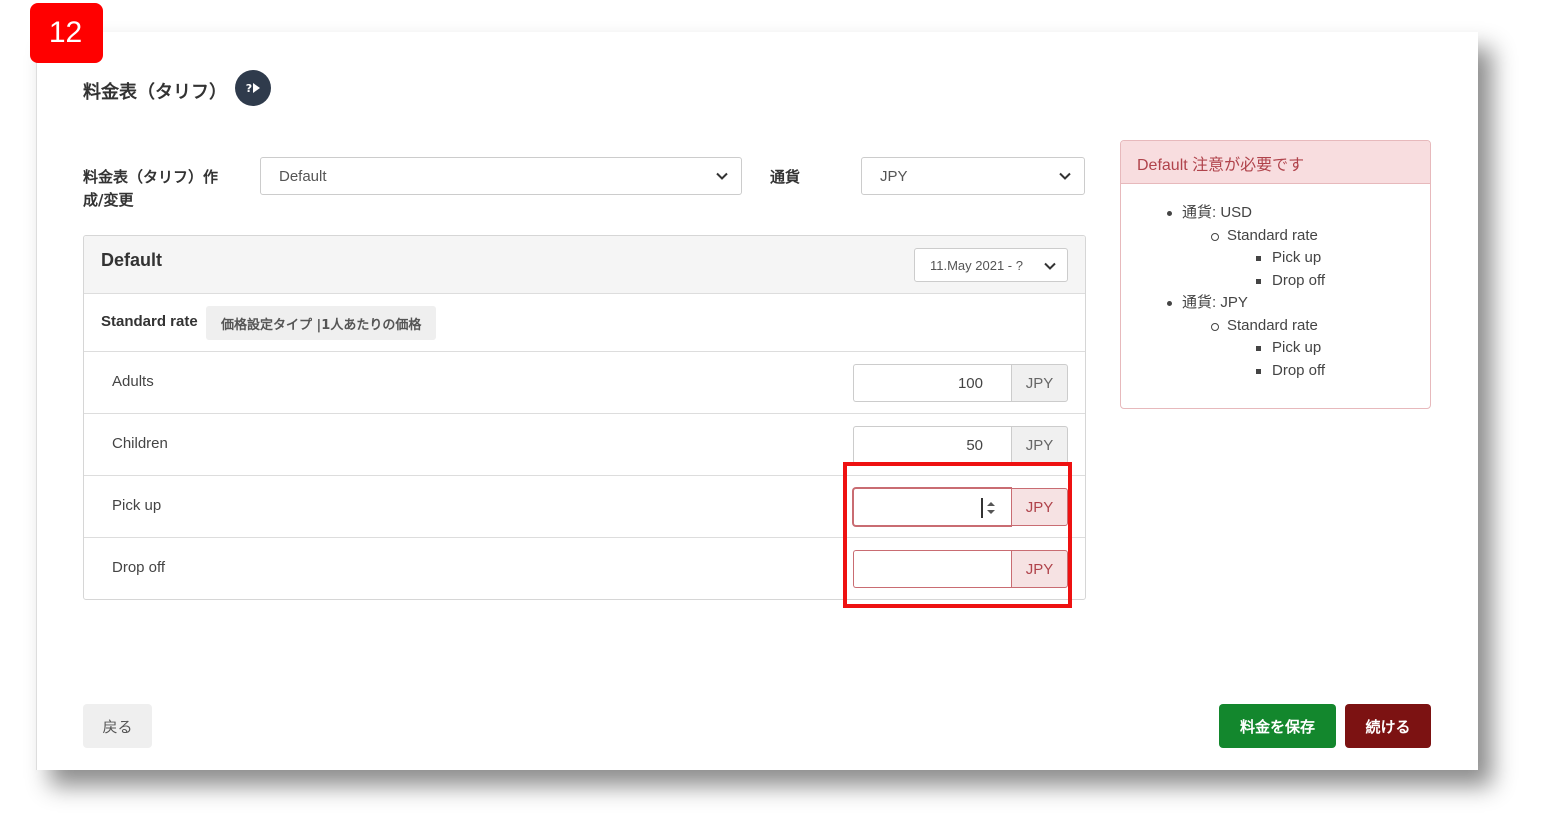  Describe the element at coordinates (303, 176) in the screenshot. I see `tariff-select-value: Default` at that location.